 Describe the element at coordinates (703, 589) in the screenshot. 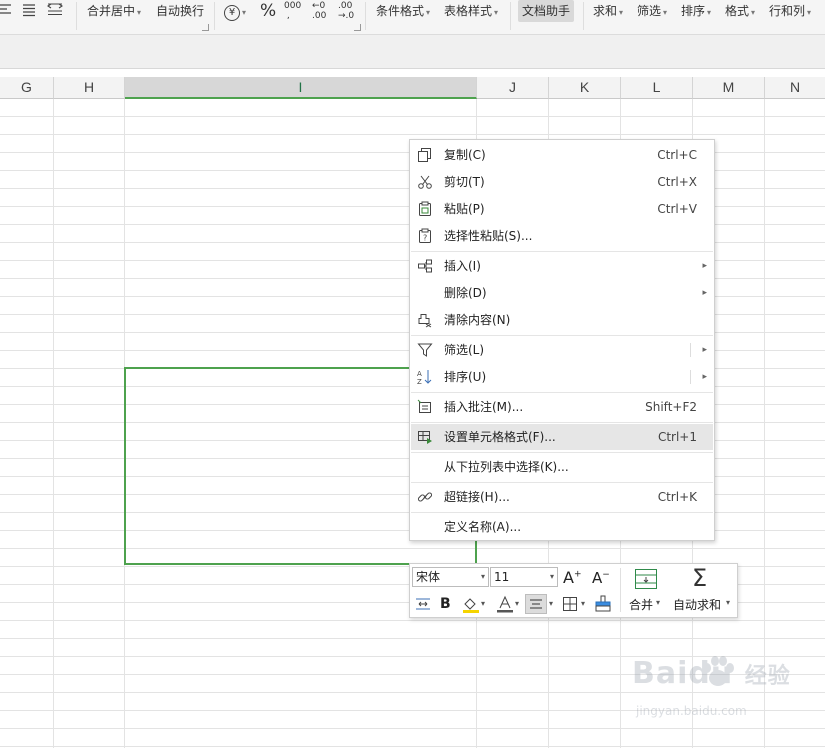

I see `autosum-button: Σ 自动求和 ▾` at that location.